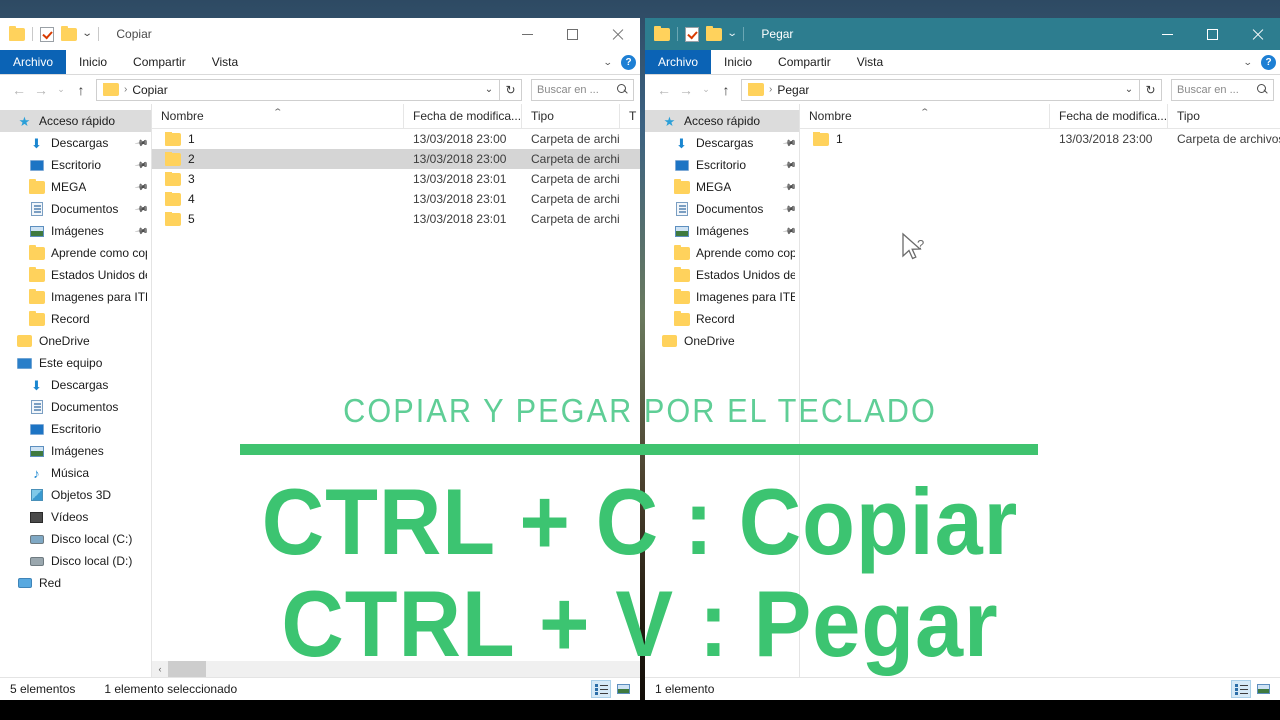 The height and width of the screenshot is (720, 1280). I want to click on file-name-cell: 1, so click(278, 139).